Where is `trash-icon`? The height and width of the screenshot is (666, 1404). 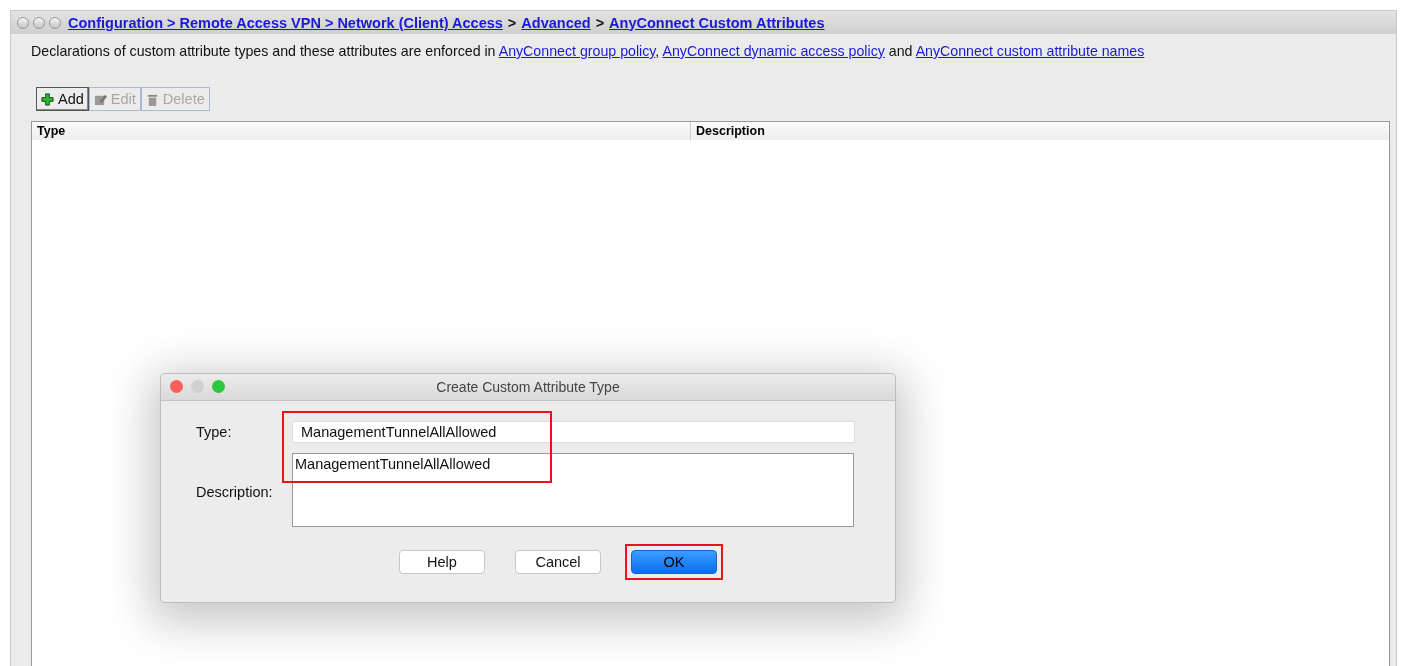
trash-icon is located at coordinates (152, 99).